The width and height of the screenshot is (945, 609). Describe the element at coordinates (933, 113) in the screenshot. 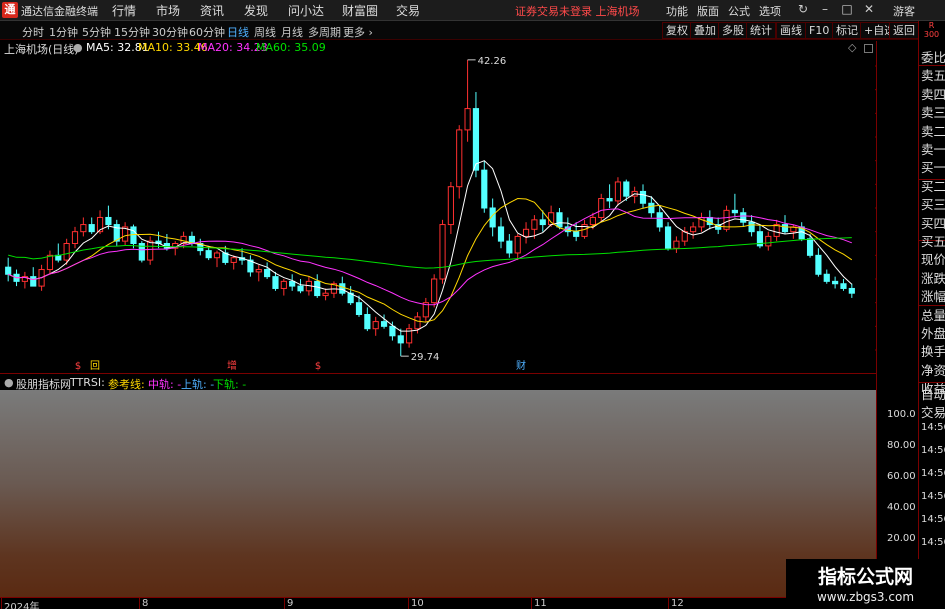

I see `quote-label: 卖三` at that location.